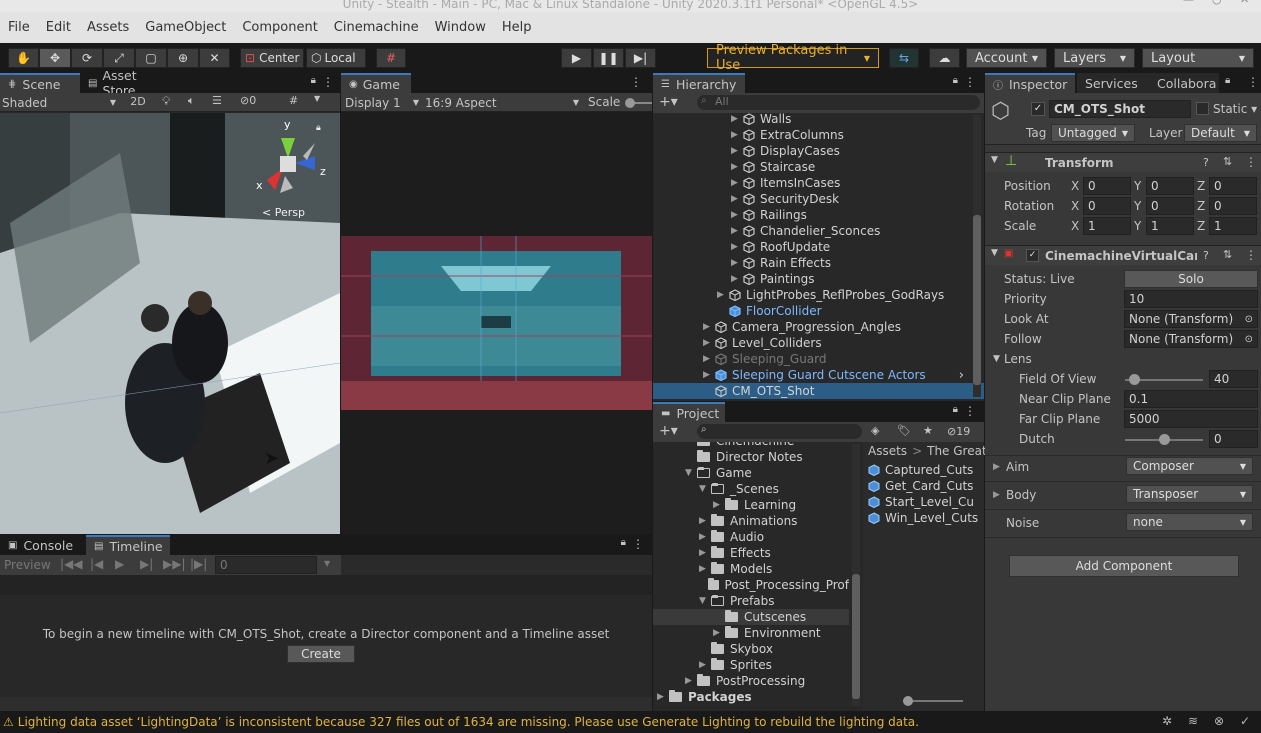 This screenshot has width=1261, height=733. I want to click on panel-menu-icon: ⋮, so click(636, 82).